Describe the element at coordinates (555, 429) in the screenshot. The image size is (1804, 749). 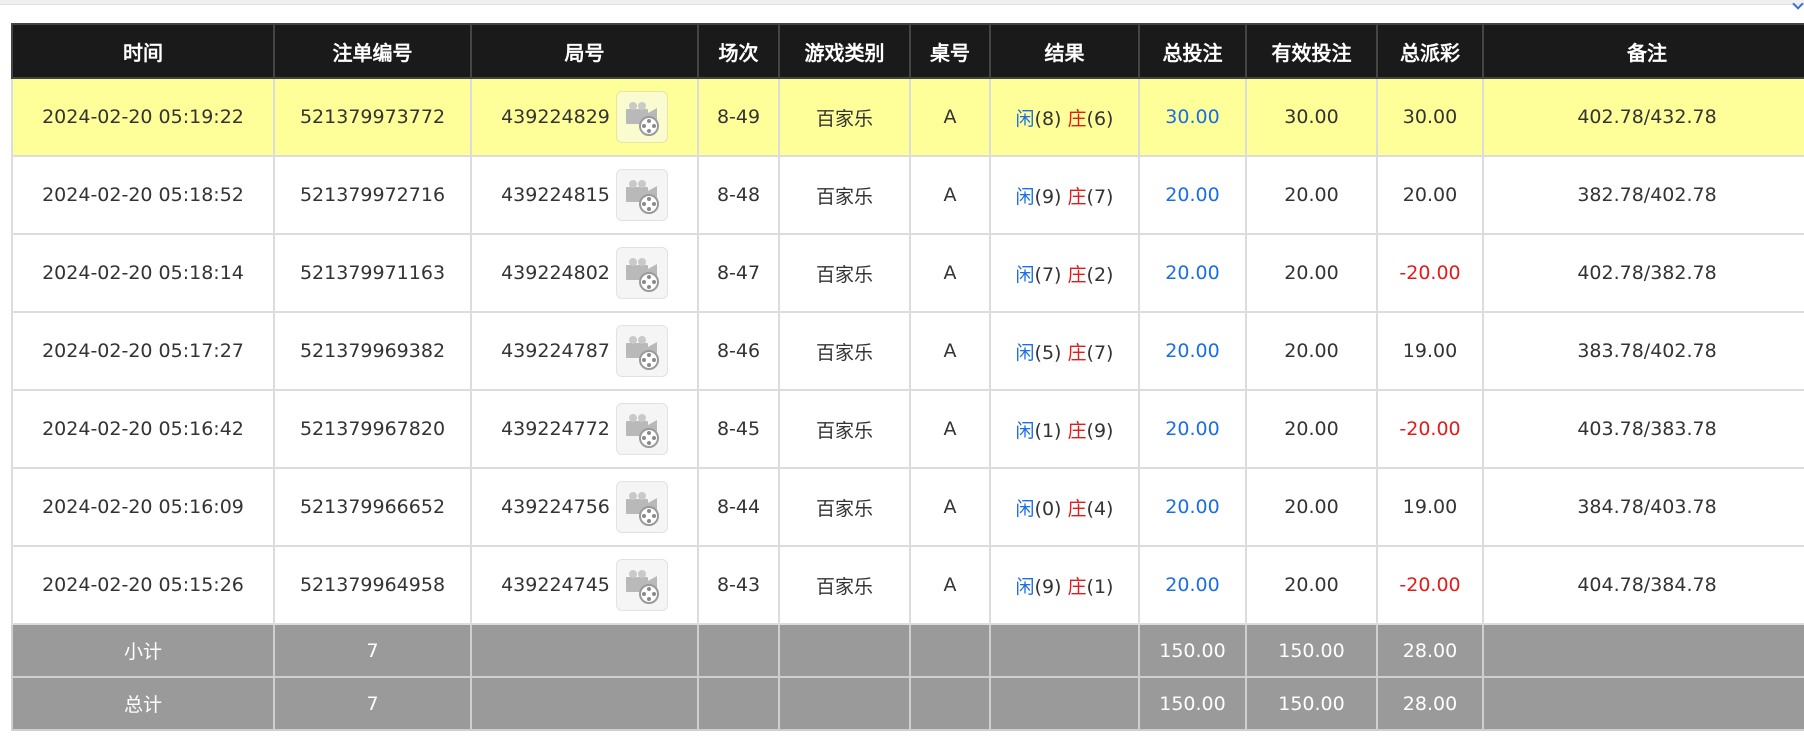
I see `round-id-text: 439224772` at that location.